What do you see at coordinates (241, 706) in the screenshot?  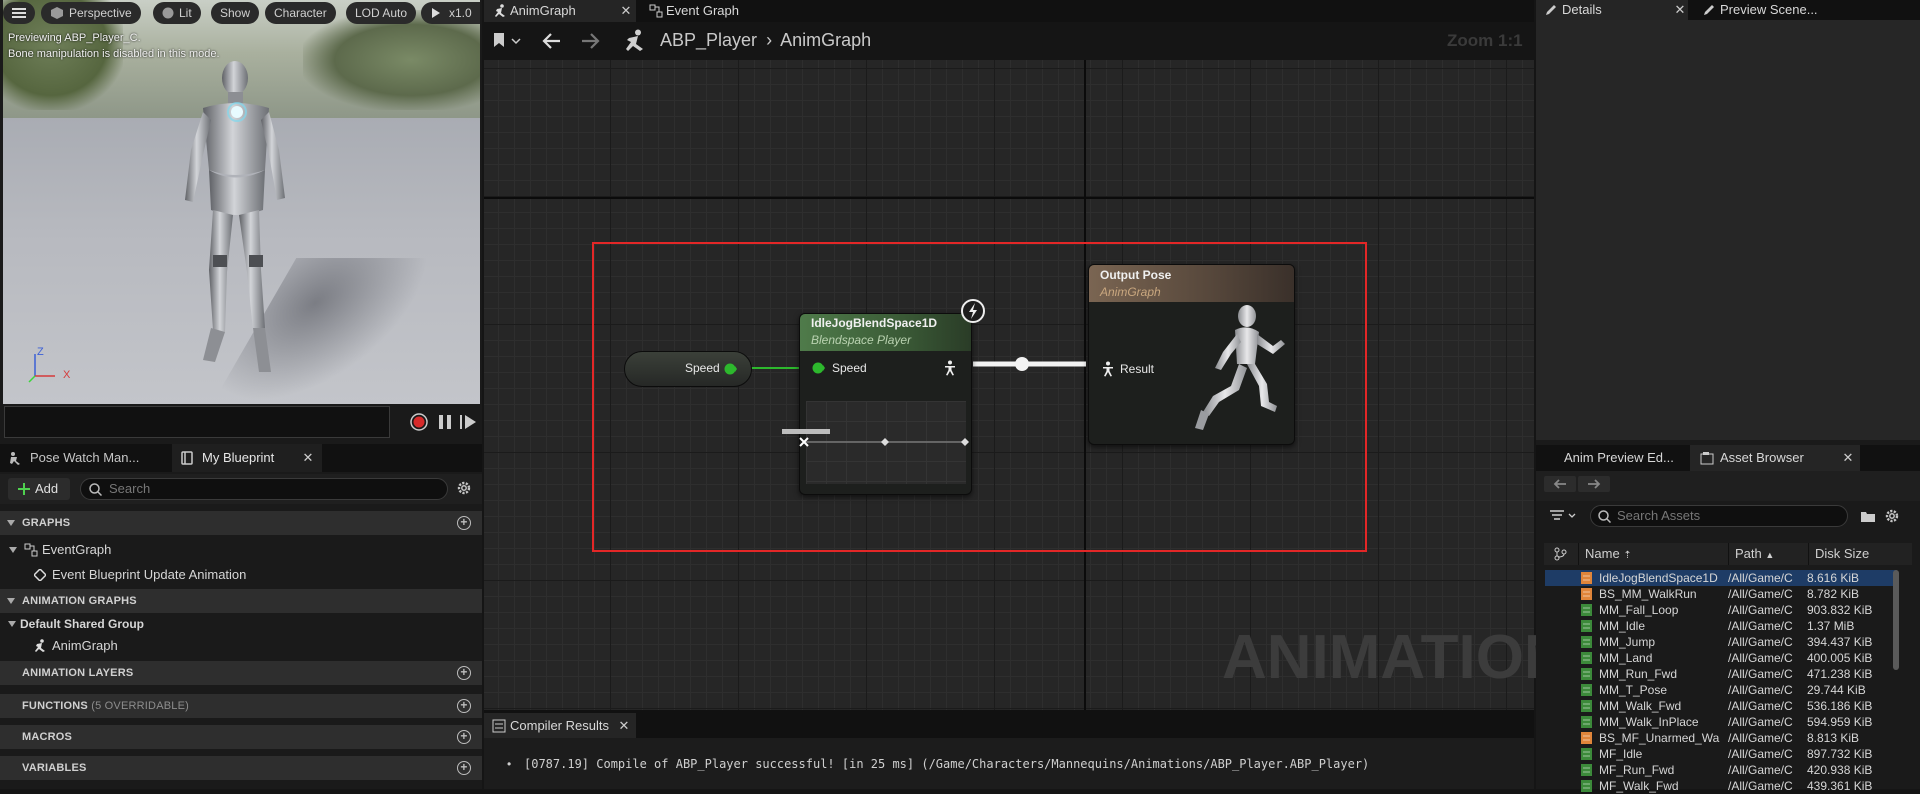 I see `section-functions: FUNCTIONS (5 OVERRIDABLE) +` at bounding box center [241, 706].